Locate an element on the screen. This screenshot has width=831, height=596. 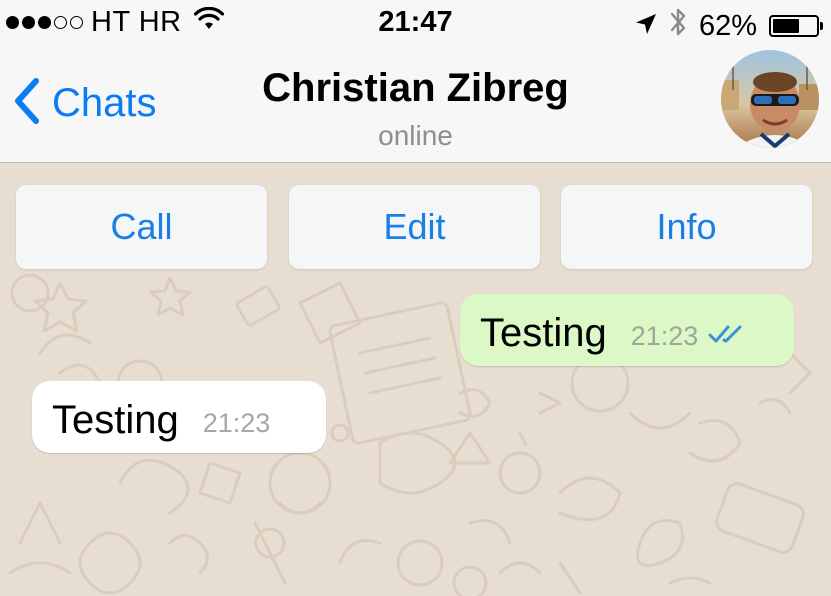
battery-icon is located at coordinates (796, 26).